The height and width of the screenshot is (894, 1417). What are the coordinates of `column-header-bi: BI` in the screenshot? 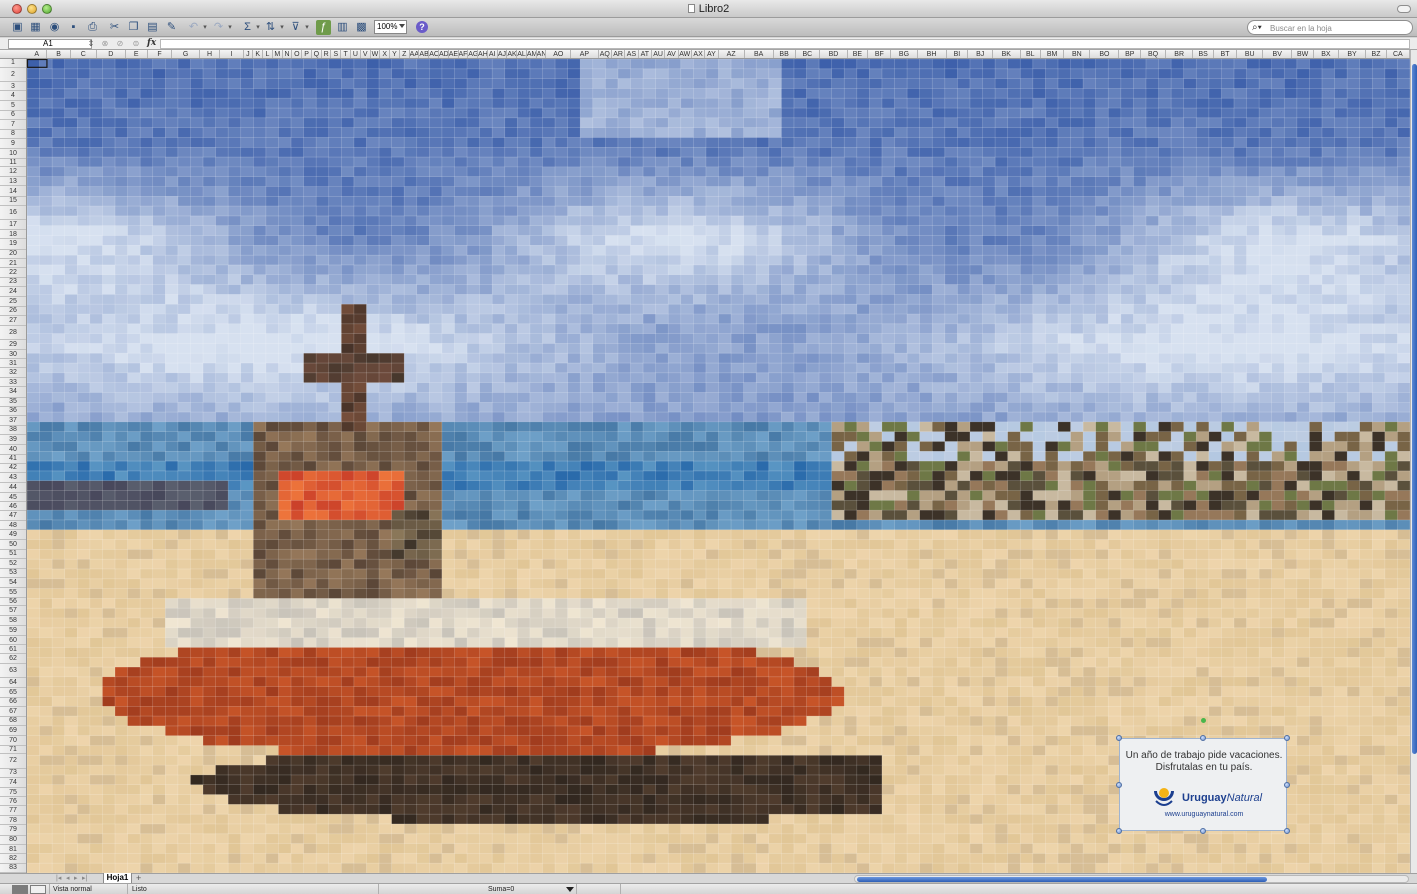 It's located at (958, 54).